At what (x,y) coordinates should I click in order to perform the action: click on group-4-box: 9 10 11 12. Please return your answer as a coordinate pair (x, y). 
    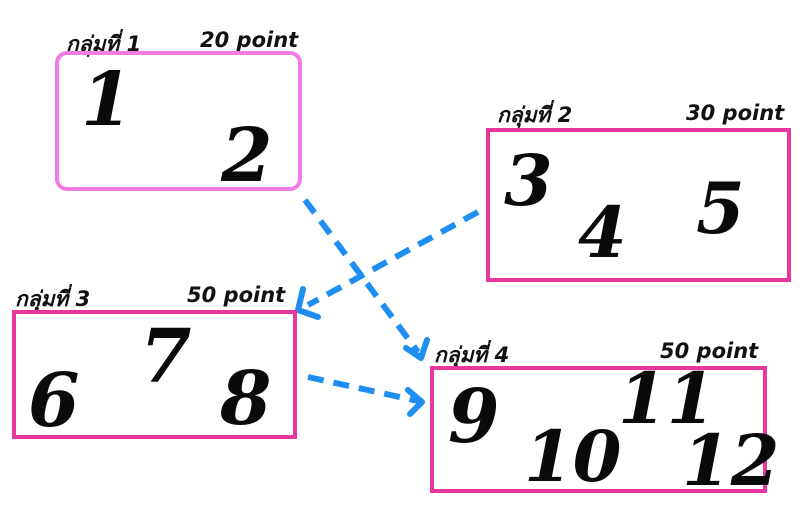
    Looking at the image, I should click on (604, 431).